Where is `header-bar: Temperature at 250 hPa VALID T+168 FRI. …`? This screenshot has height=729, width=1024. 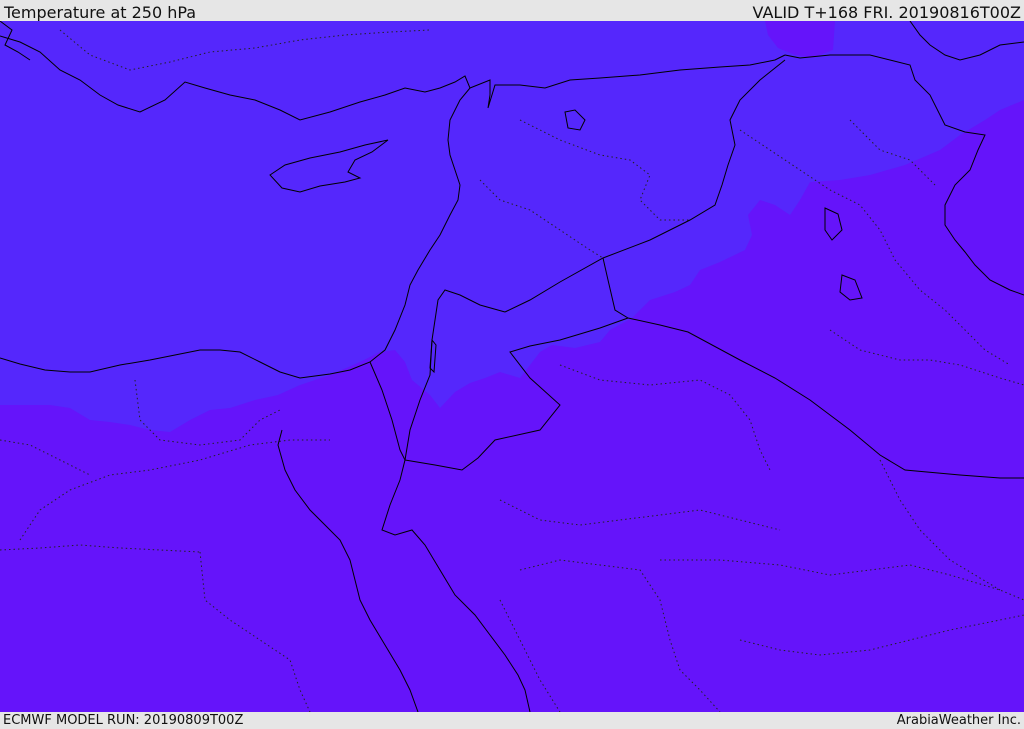 header-bar: Temperature at 250 hPa VALID T+168 FRI. … is located at coordinates (512, 11).